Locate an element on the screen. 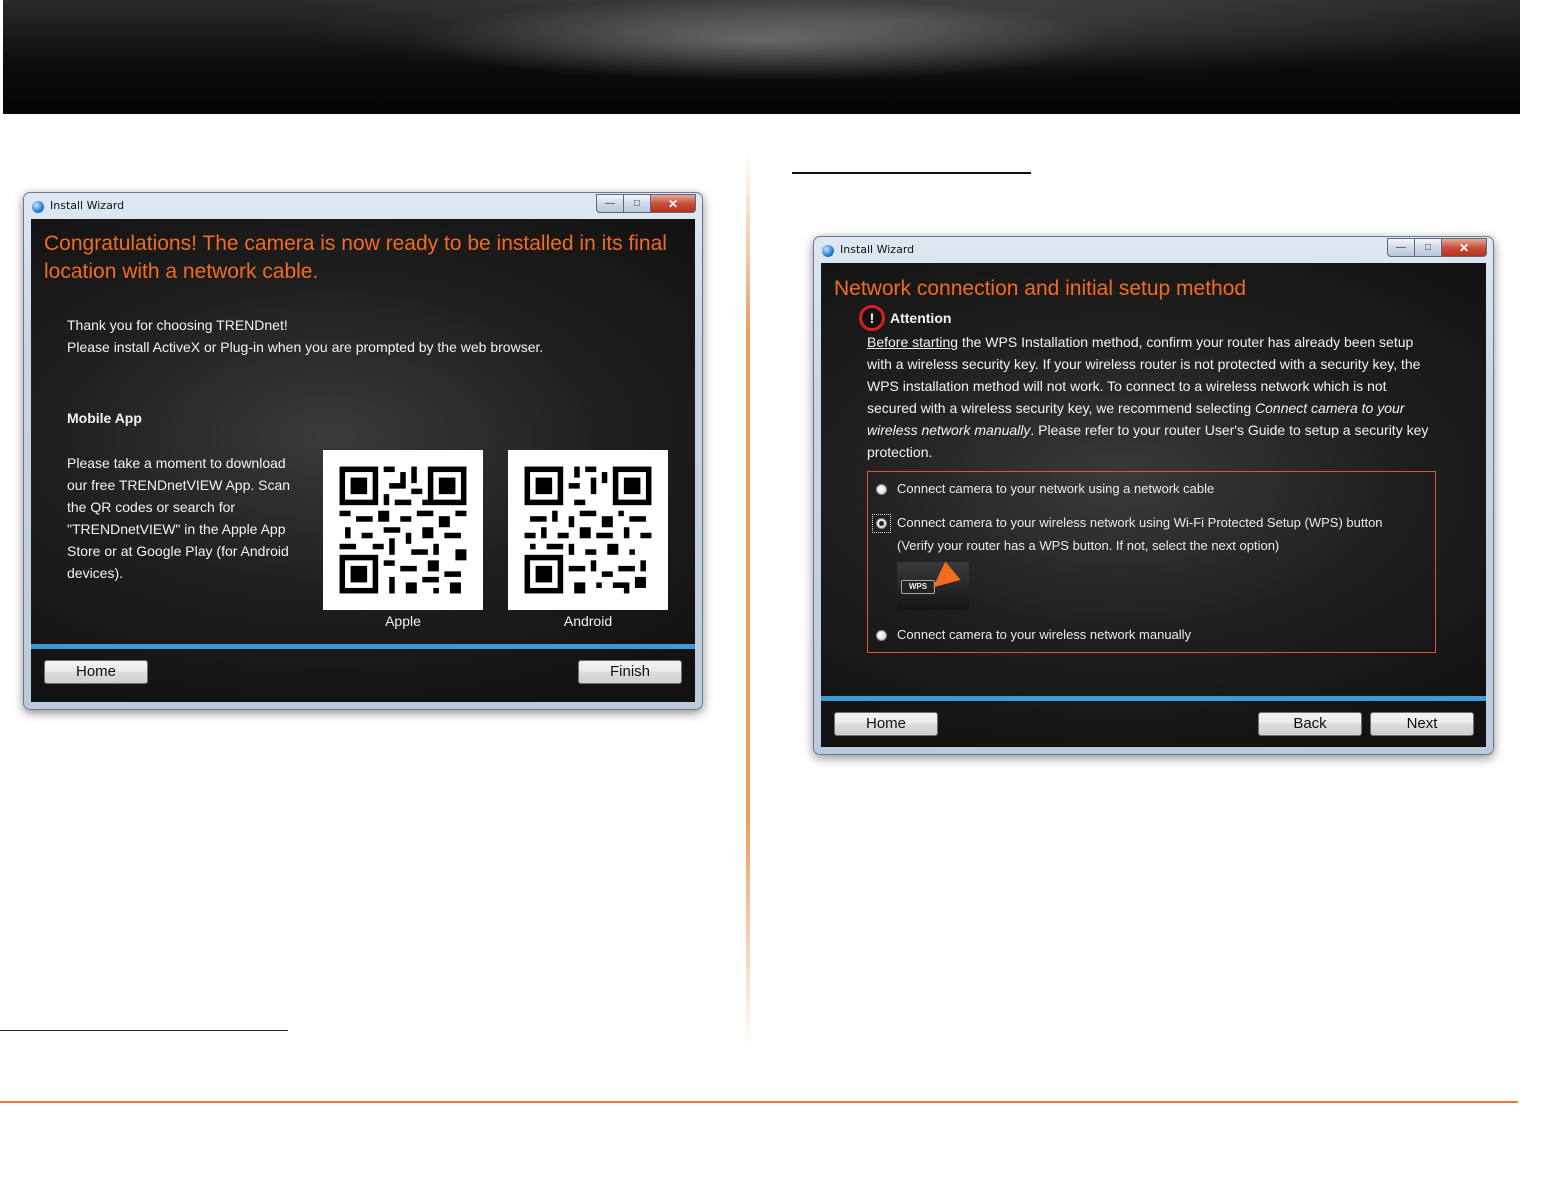 The image size is (1548, 1200). qr-apple-icon is located at coordinates (403, 530).